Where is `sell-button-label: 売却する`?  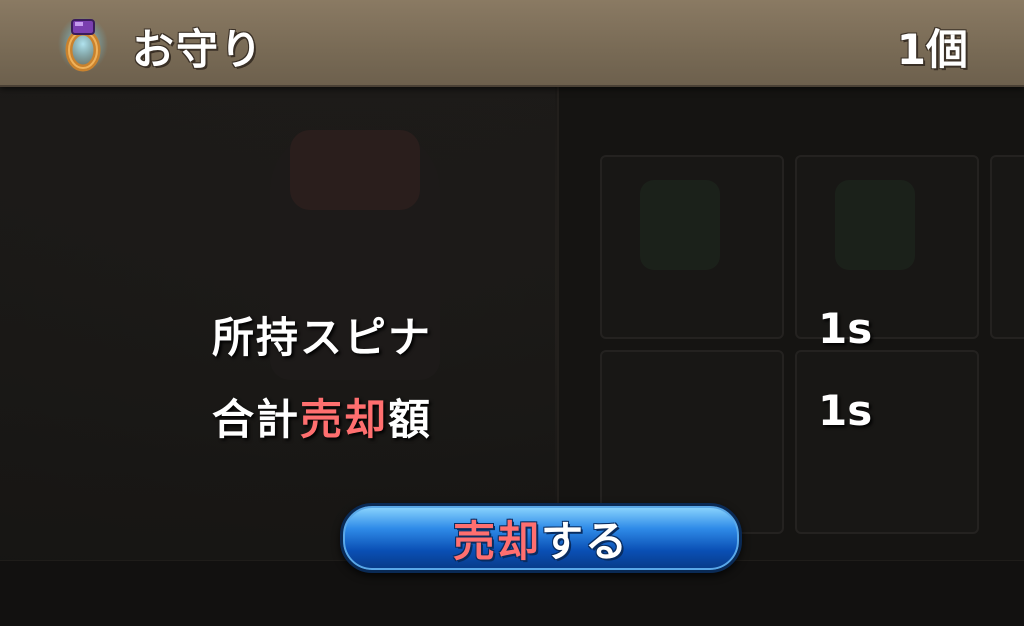
sell-button-label: 売却する is located at coordinates (541, 538).